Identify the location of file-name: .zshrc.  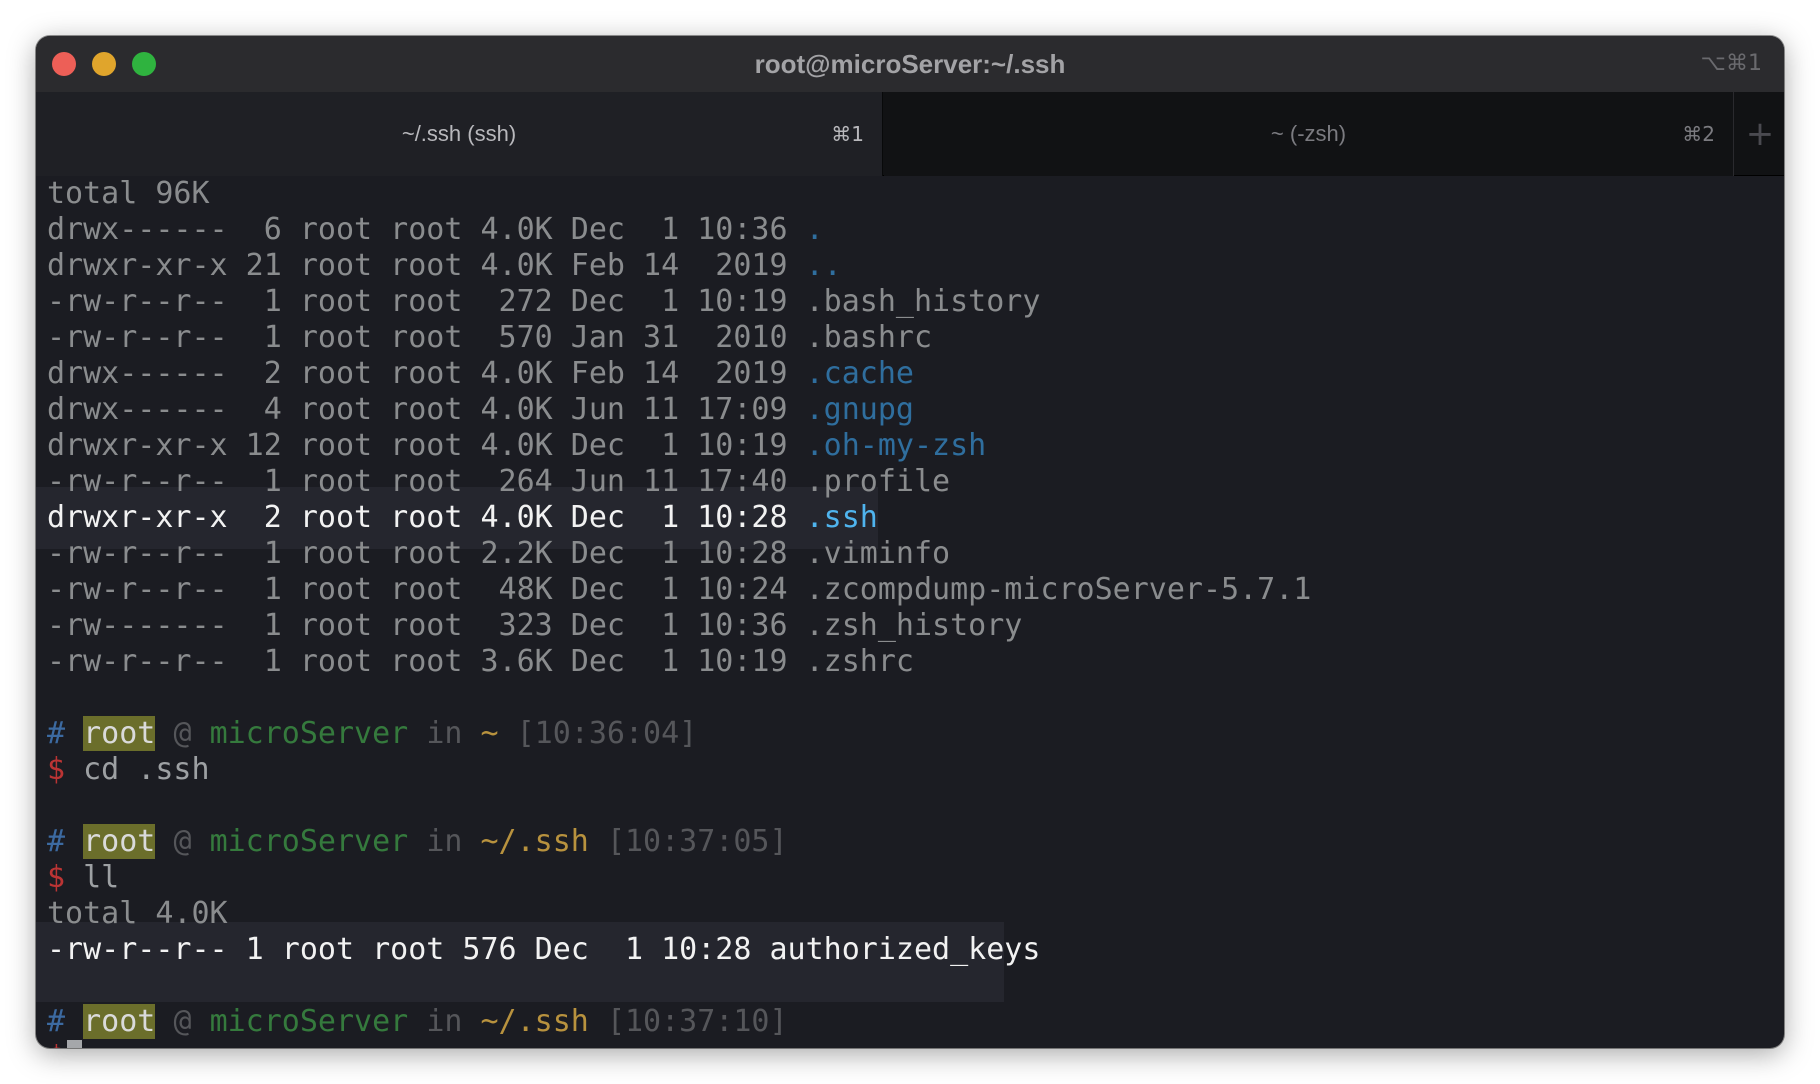
(859, 661).